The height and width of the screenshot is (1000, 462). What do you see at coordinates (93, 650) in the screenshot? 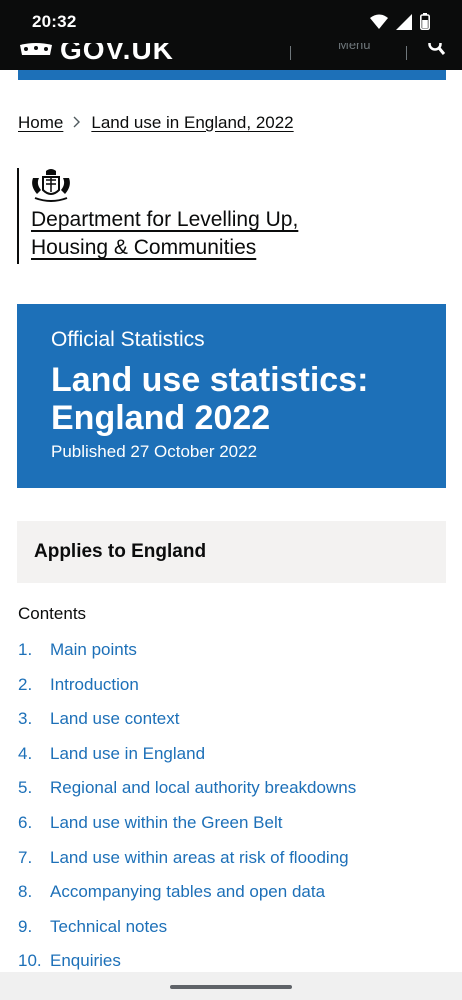
I see `contents-link-main-points: Main points` at bounding box center [93, 650].